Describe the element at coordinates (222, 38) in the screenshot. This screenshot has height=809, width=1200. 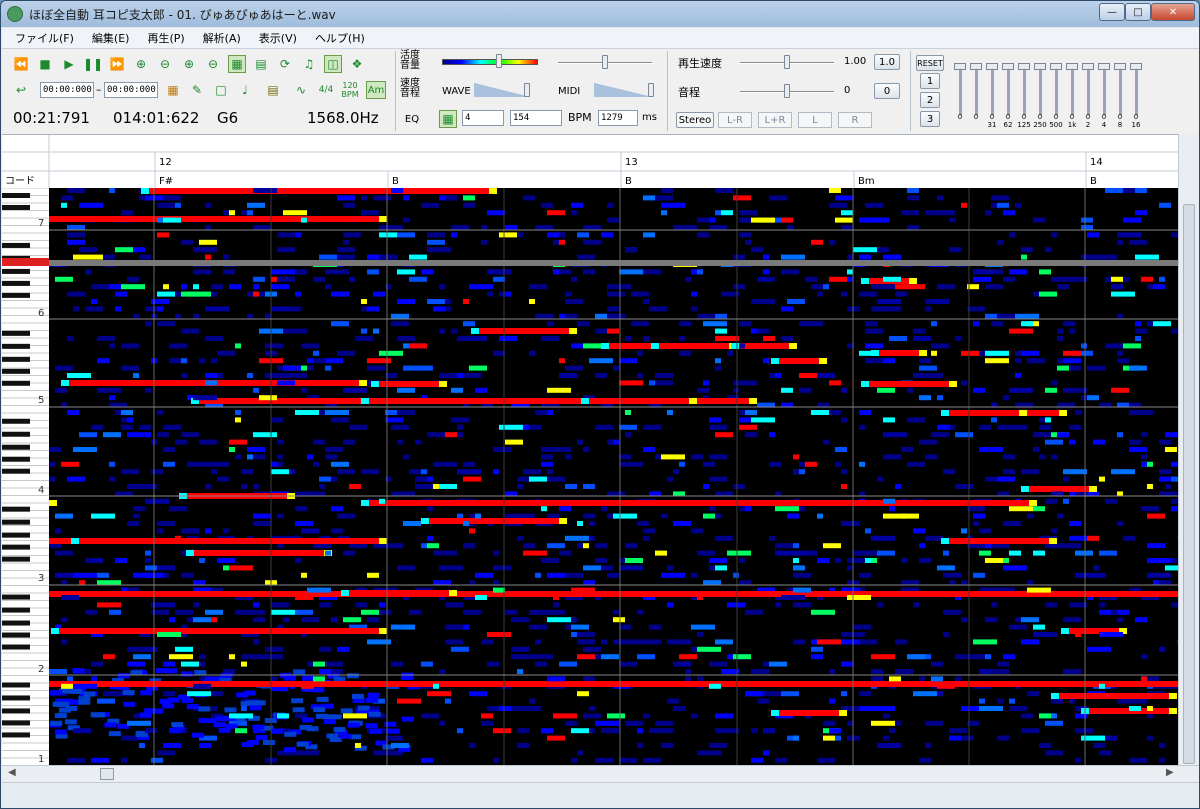
I see `menu-item: 解析(A)` at that location.